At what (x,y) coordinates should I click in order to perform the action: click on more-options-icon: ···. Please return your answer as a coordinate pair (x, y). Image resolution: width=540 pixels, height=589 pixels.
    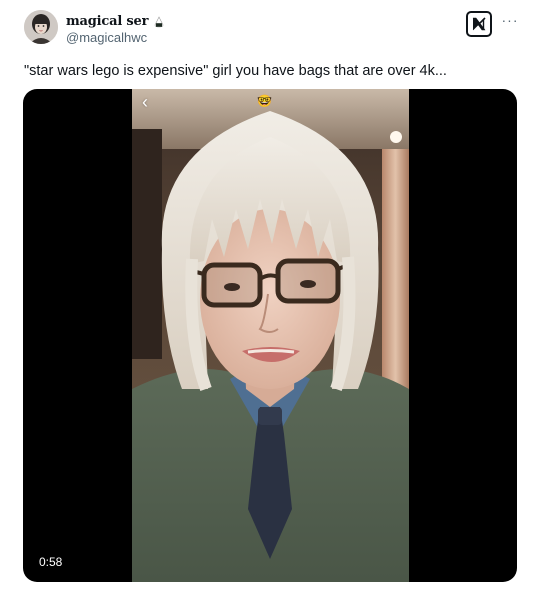
    Looking at the image, I should click on (510, 20).